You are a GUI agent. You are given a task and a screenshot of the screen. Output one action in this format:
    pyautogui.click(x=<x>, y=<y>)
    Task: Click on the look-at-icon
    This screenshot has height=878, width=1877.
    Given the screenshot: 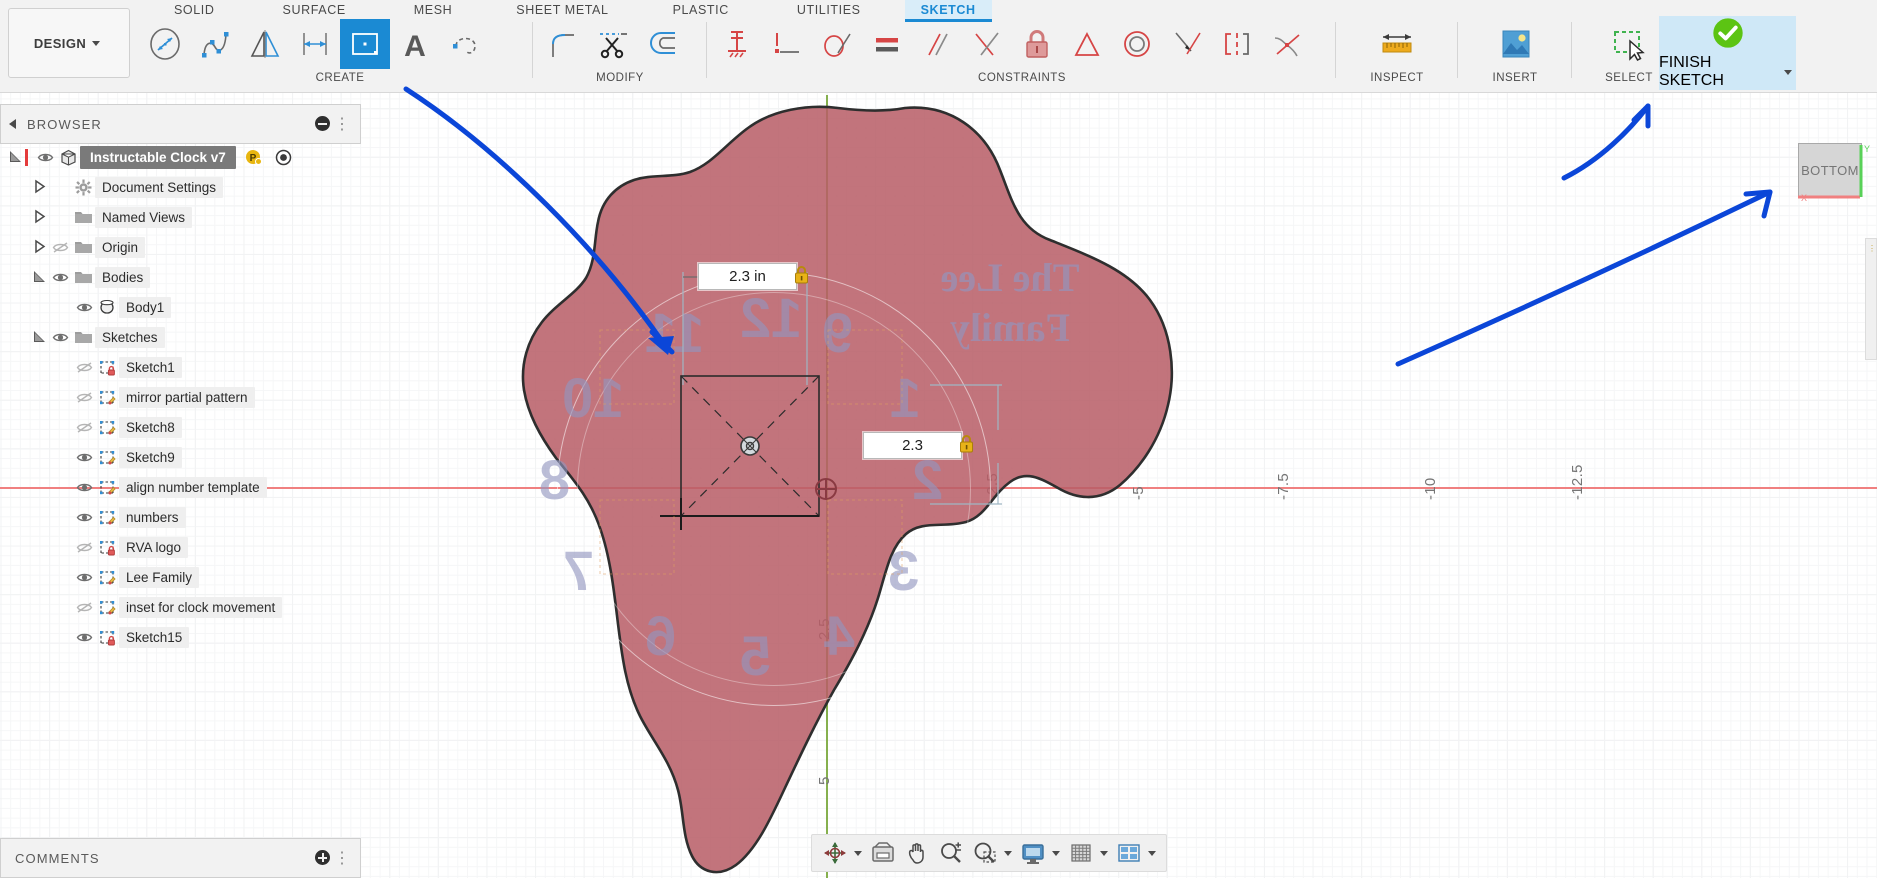 What is the action you would take?
    pyautogui.click(x=883, y=853)
    